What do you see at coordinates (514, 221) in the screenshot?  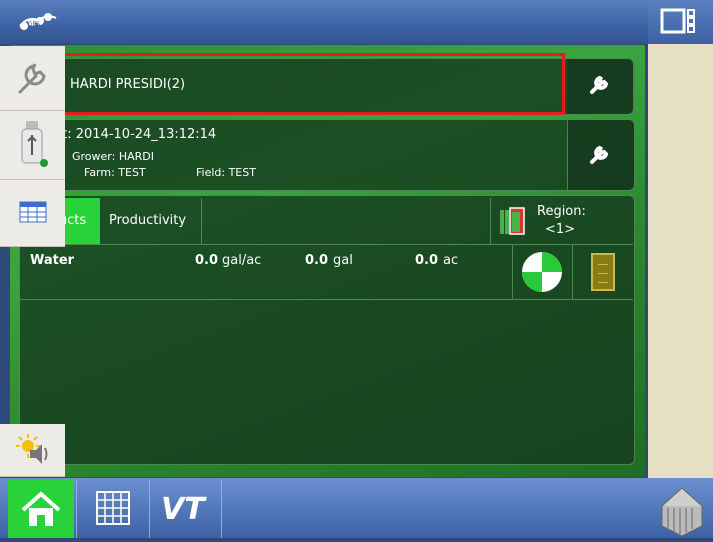 I see `region-icon` at bounding box center [514, 221].